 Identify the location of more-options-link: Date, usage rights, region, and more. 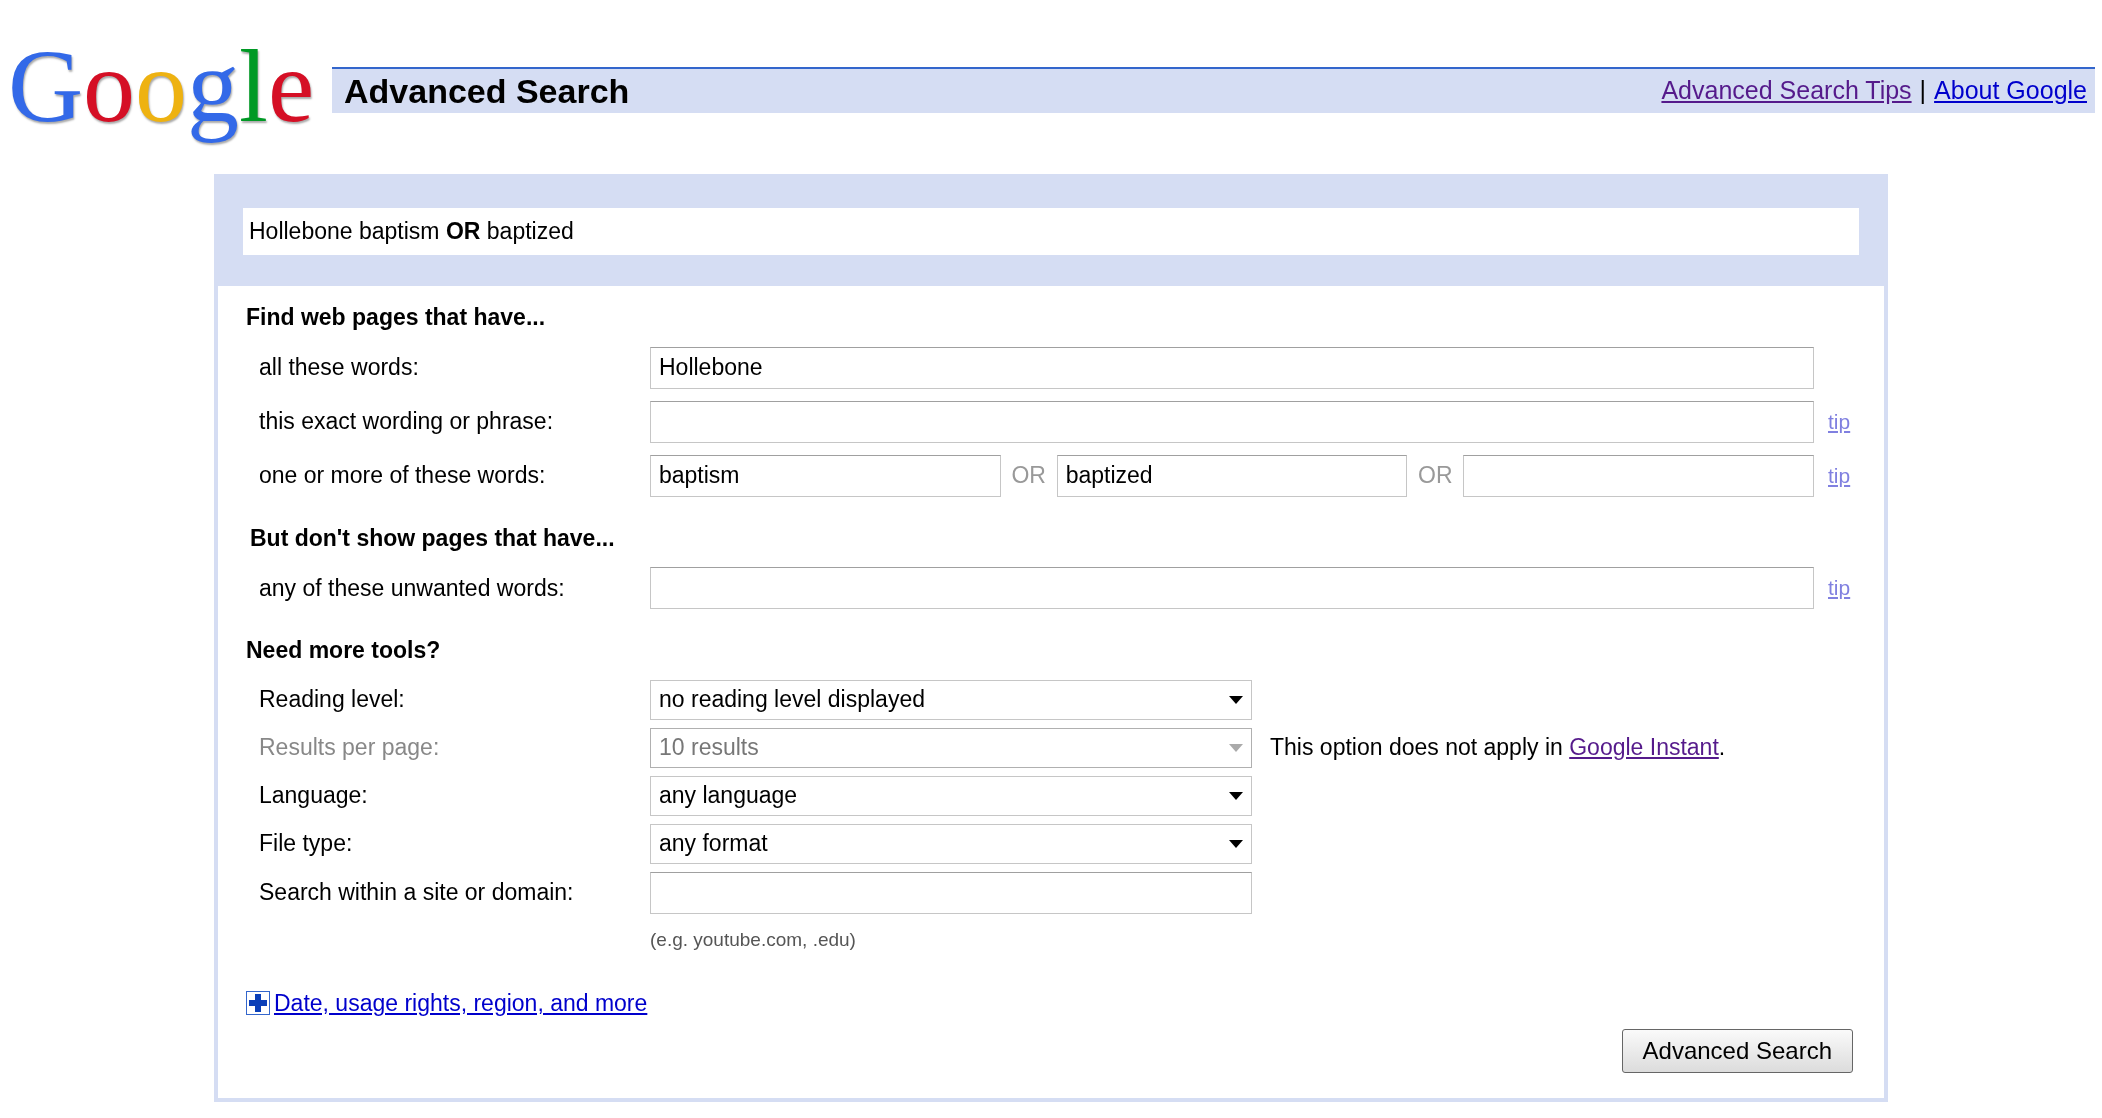
(461, 1003).